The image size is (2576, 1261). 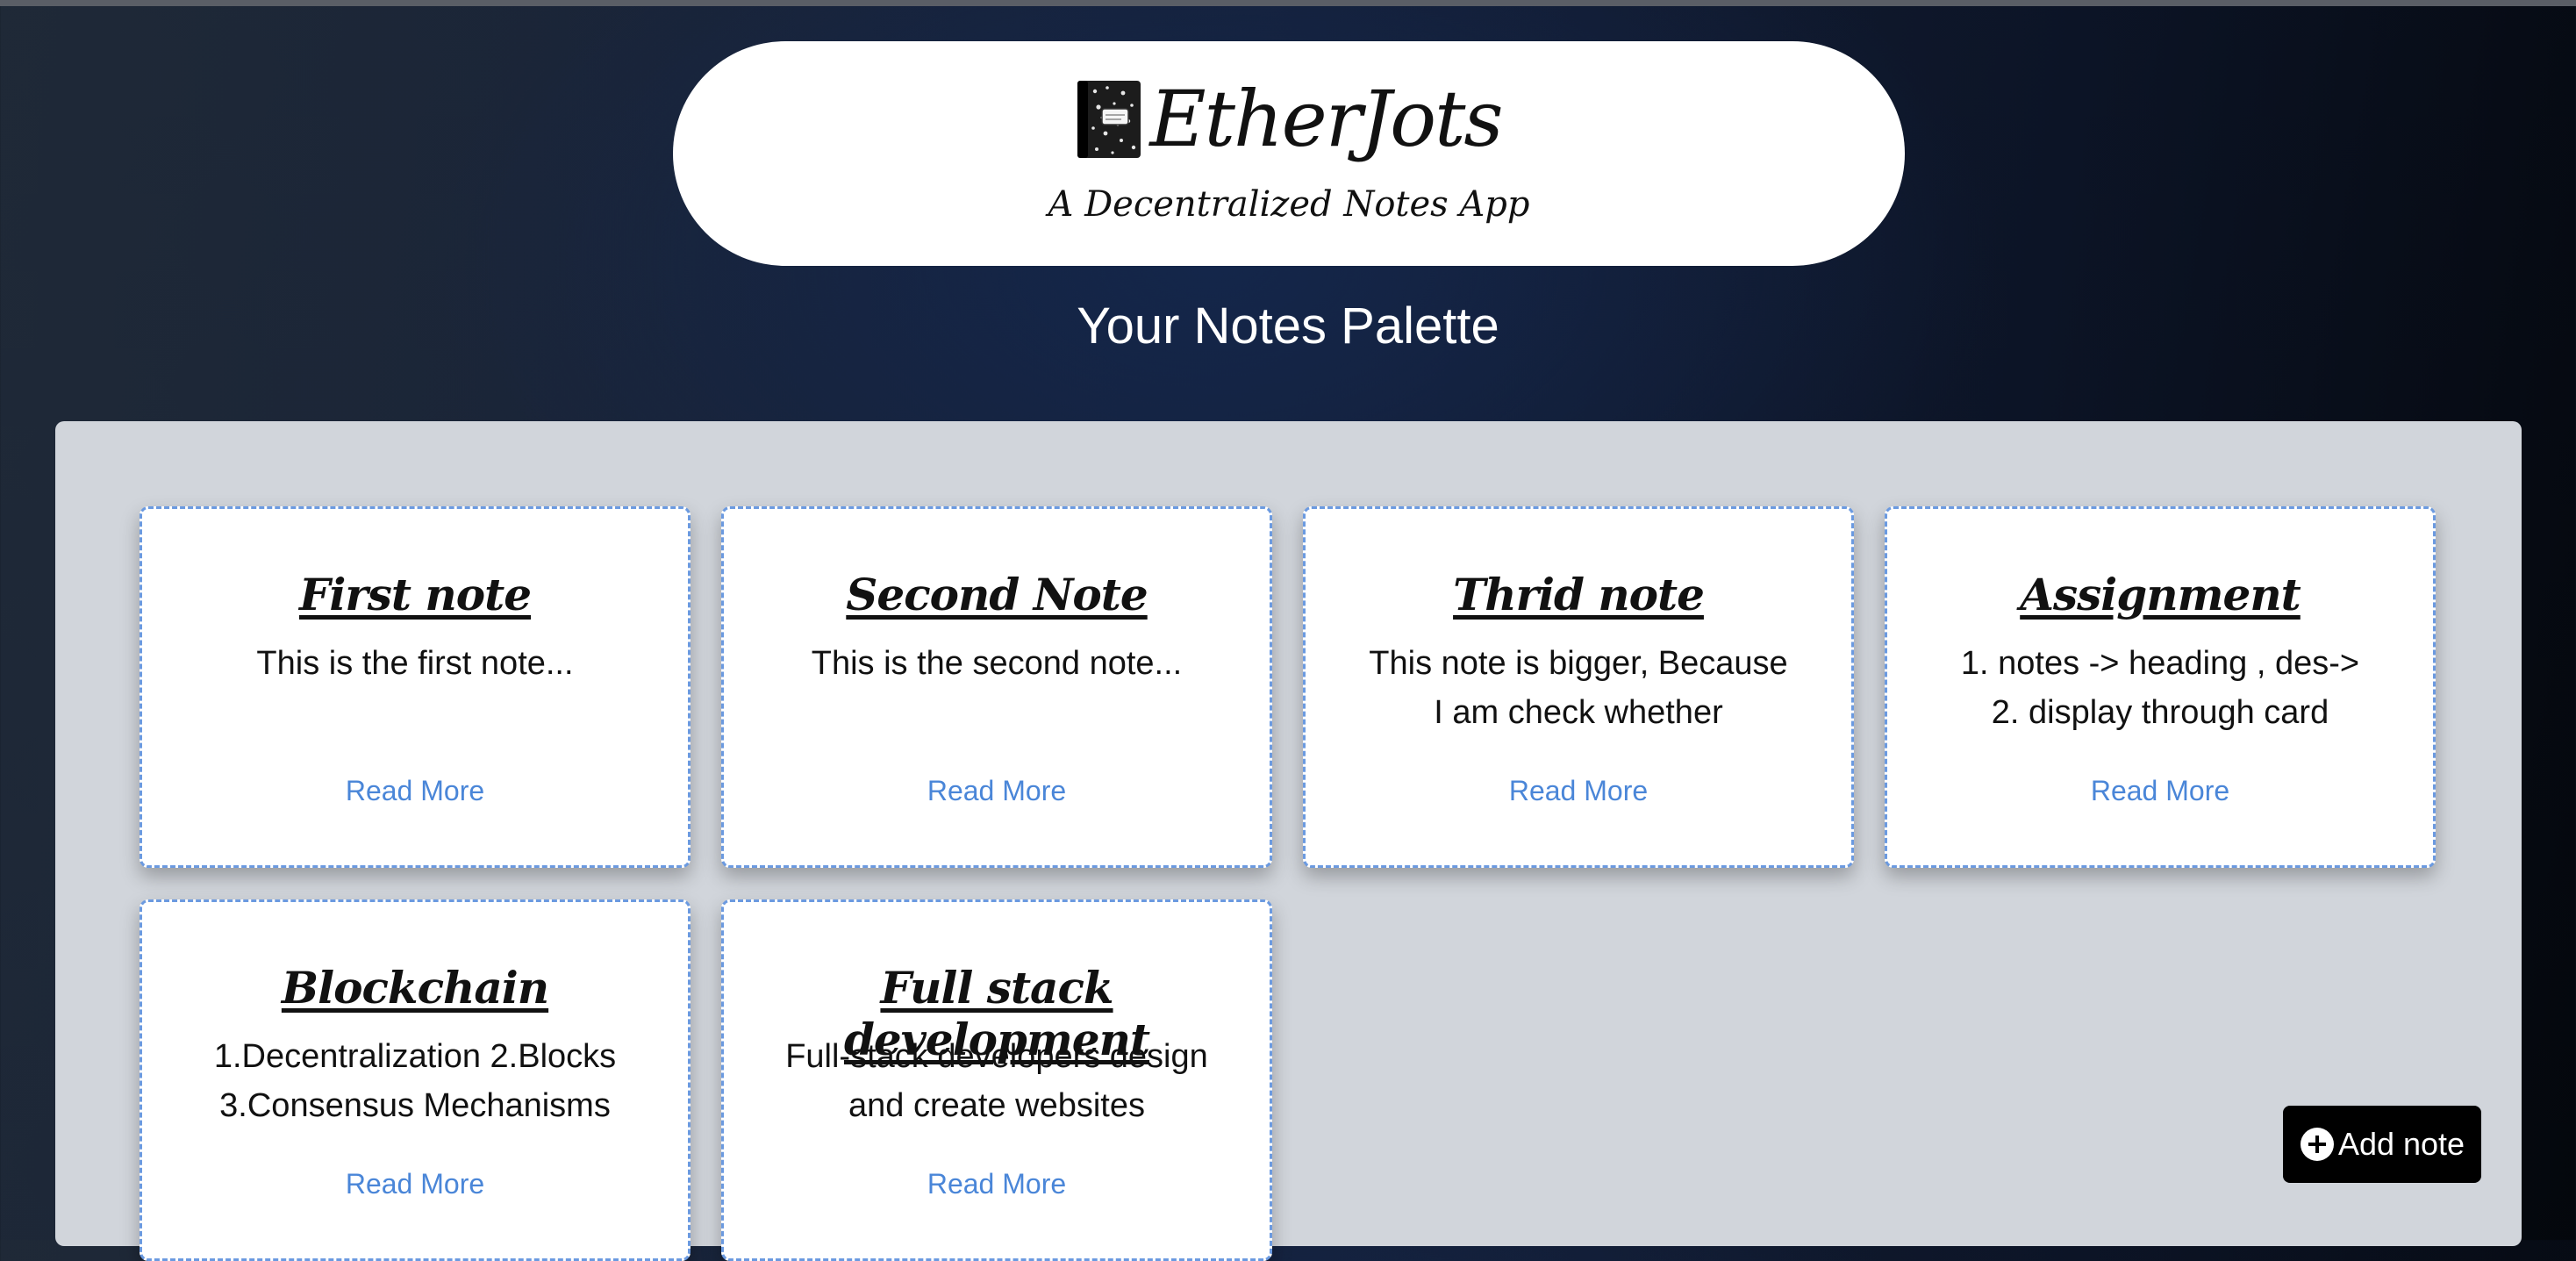 I want to click on app-header: EtherJots A Decentralized Notes App, so click(x=1289, y=153).